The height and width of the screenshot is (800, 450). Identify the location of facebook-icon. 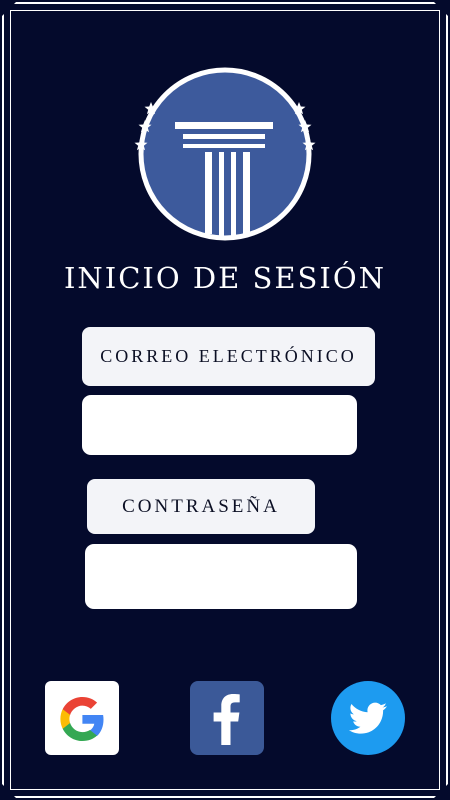
(226, 719).